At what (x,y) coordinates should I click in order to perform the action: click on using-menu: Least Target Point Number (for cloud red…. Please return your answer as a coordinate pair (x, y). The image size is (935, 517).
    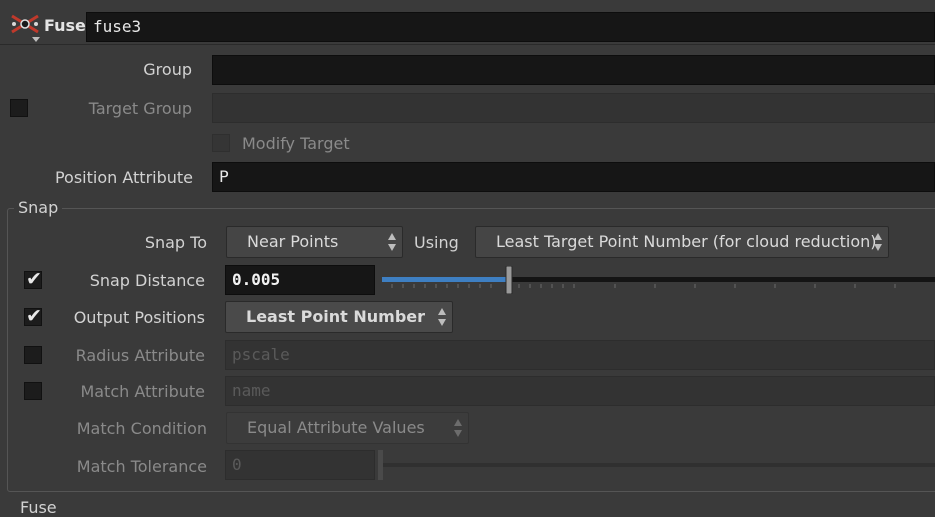
    Looking at the image, I should click on (682, 242).